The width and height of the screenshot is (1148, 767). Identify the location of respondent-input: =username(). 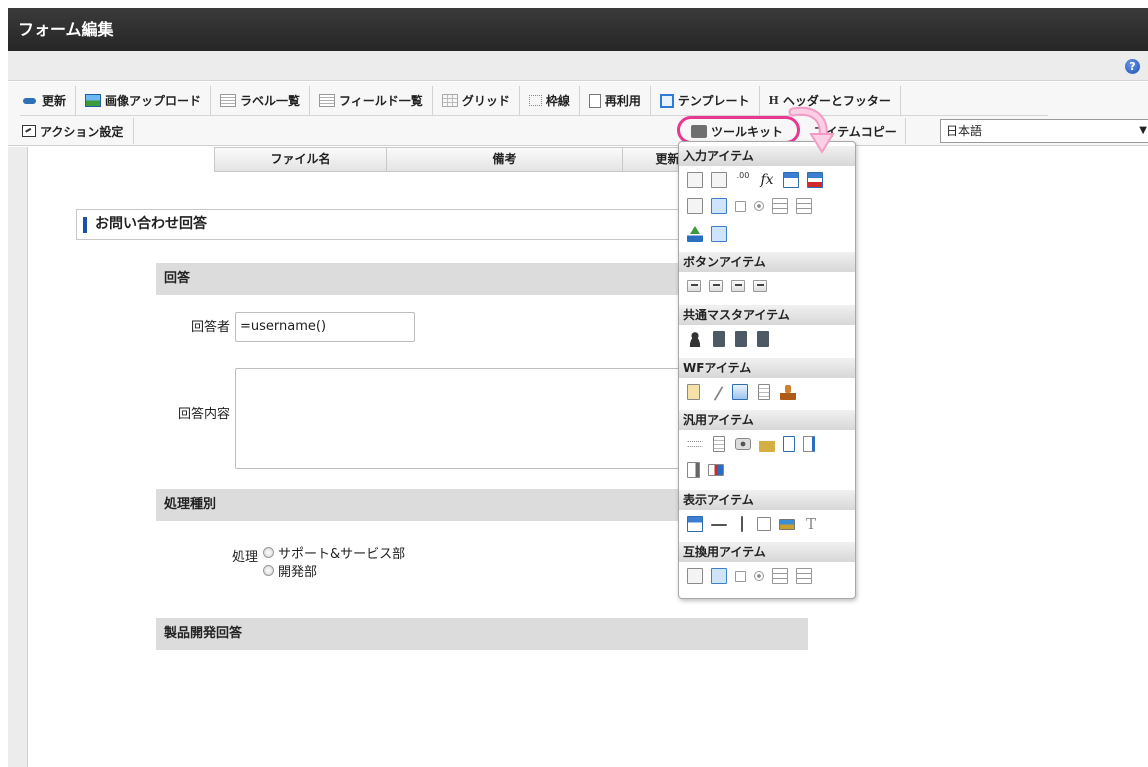
(325, 327).